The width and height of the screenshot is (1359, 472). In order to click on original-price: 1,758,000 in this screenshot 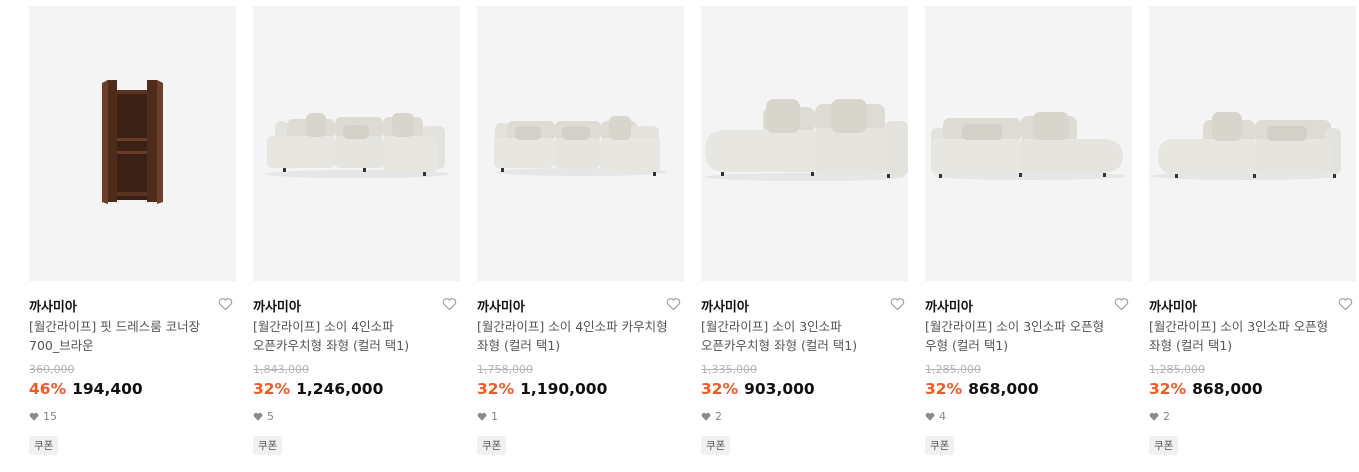, I will do `click(505, 369)`.